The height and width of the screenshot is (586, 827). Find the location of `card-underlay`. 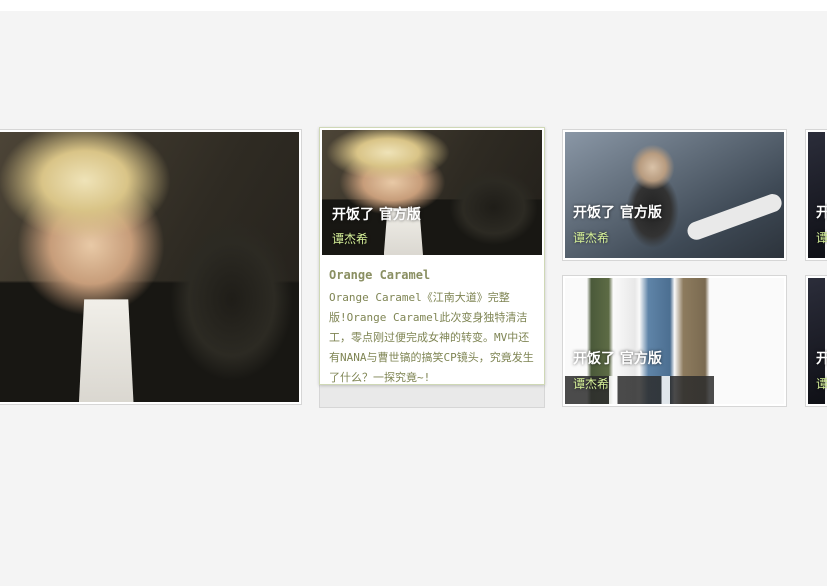

card-underlay is located at coordinates (432, 396).